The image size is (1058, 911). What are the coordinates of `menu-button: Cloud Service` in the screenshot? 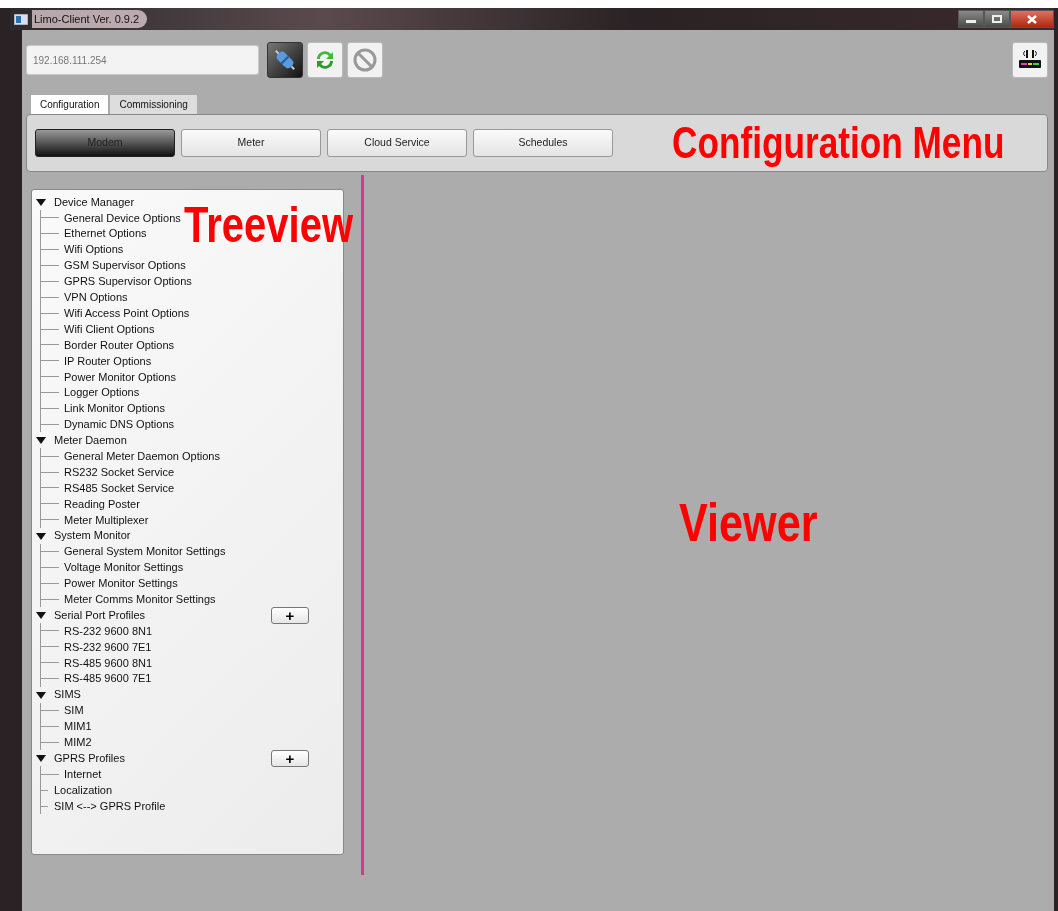 It's located at (397, 143).